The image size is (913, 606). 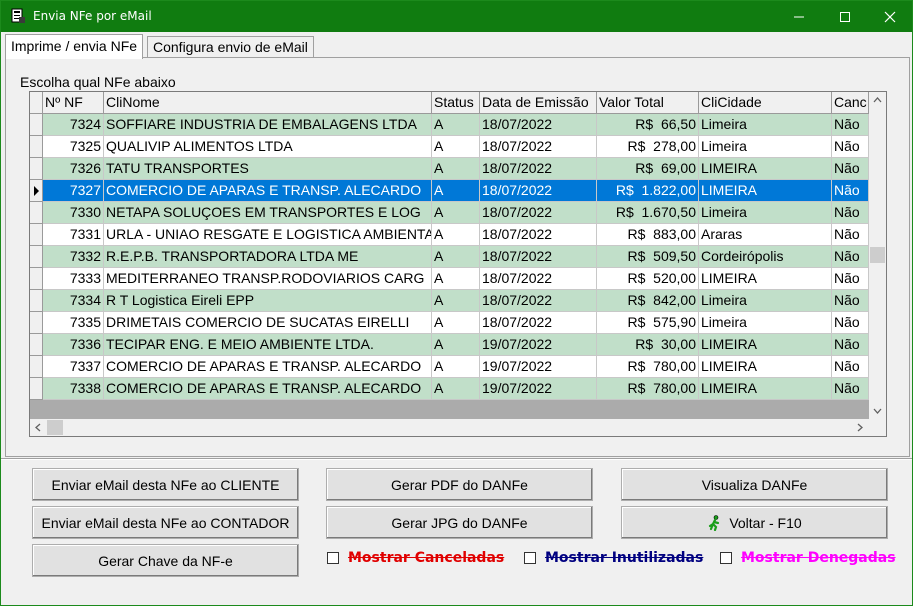 What do you see at coordinates (230, 47) in the screenshot?
I see `tab-configura: Configura envio de eMail` at bounding box center [230, 47].